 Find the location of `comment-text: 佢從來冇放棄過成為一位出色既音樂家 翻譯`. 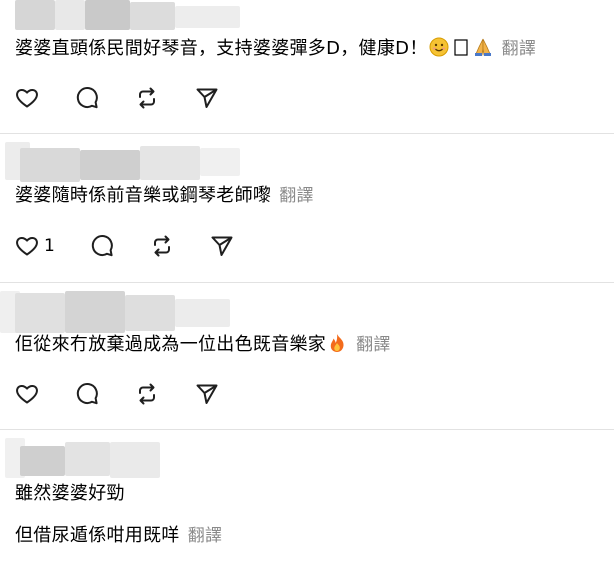

comment-text: 佢從來冇放棄過成為一位出色既音樂家 翻譯 is located at coordinates (203, 345).